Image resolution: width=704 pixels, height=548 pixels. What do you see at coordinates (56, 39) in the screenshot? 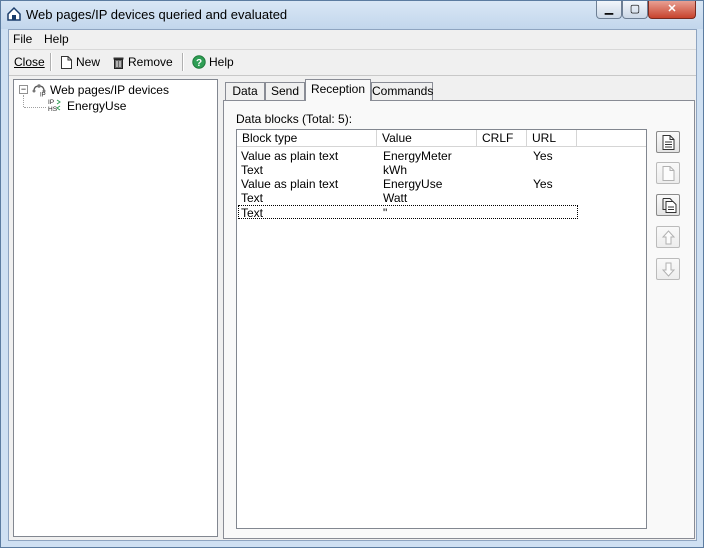
I see `menu-help: Help` at bounding box center [56, 39].